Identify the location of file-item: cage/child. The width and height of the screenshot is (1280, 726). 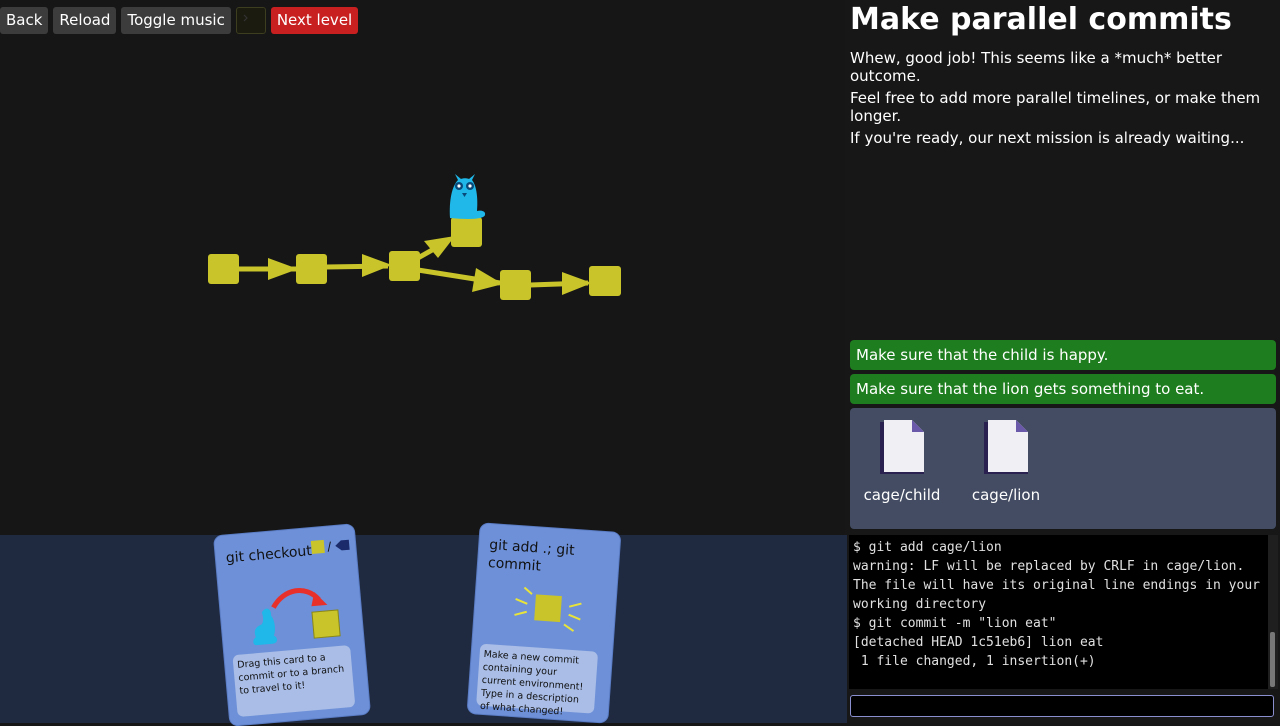
(902, 461).